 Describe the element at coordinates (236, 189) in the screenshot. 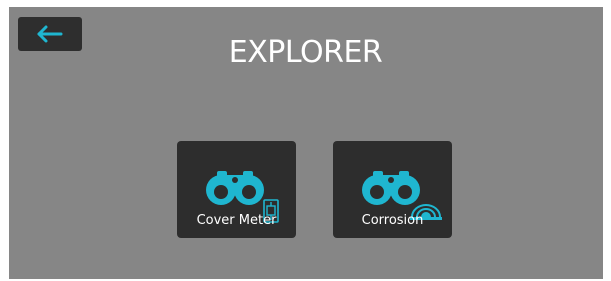

I see `cover-meter-tile: Cover Meter` at that location.